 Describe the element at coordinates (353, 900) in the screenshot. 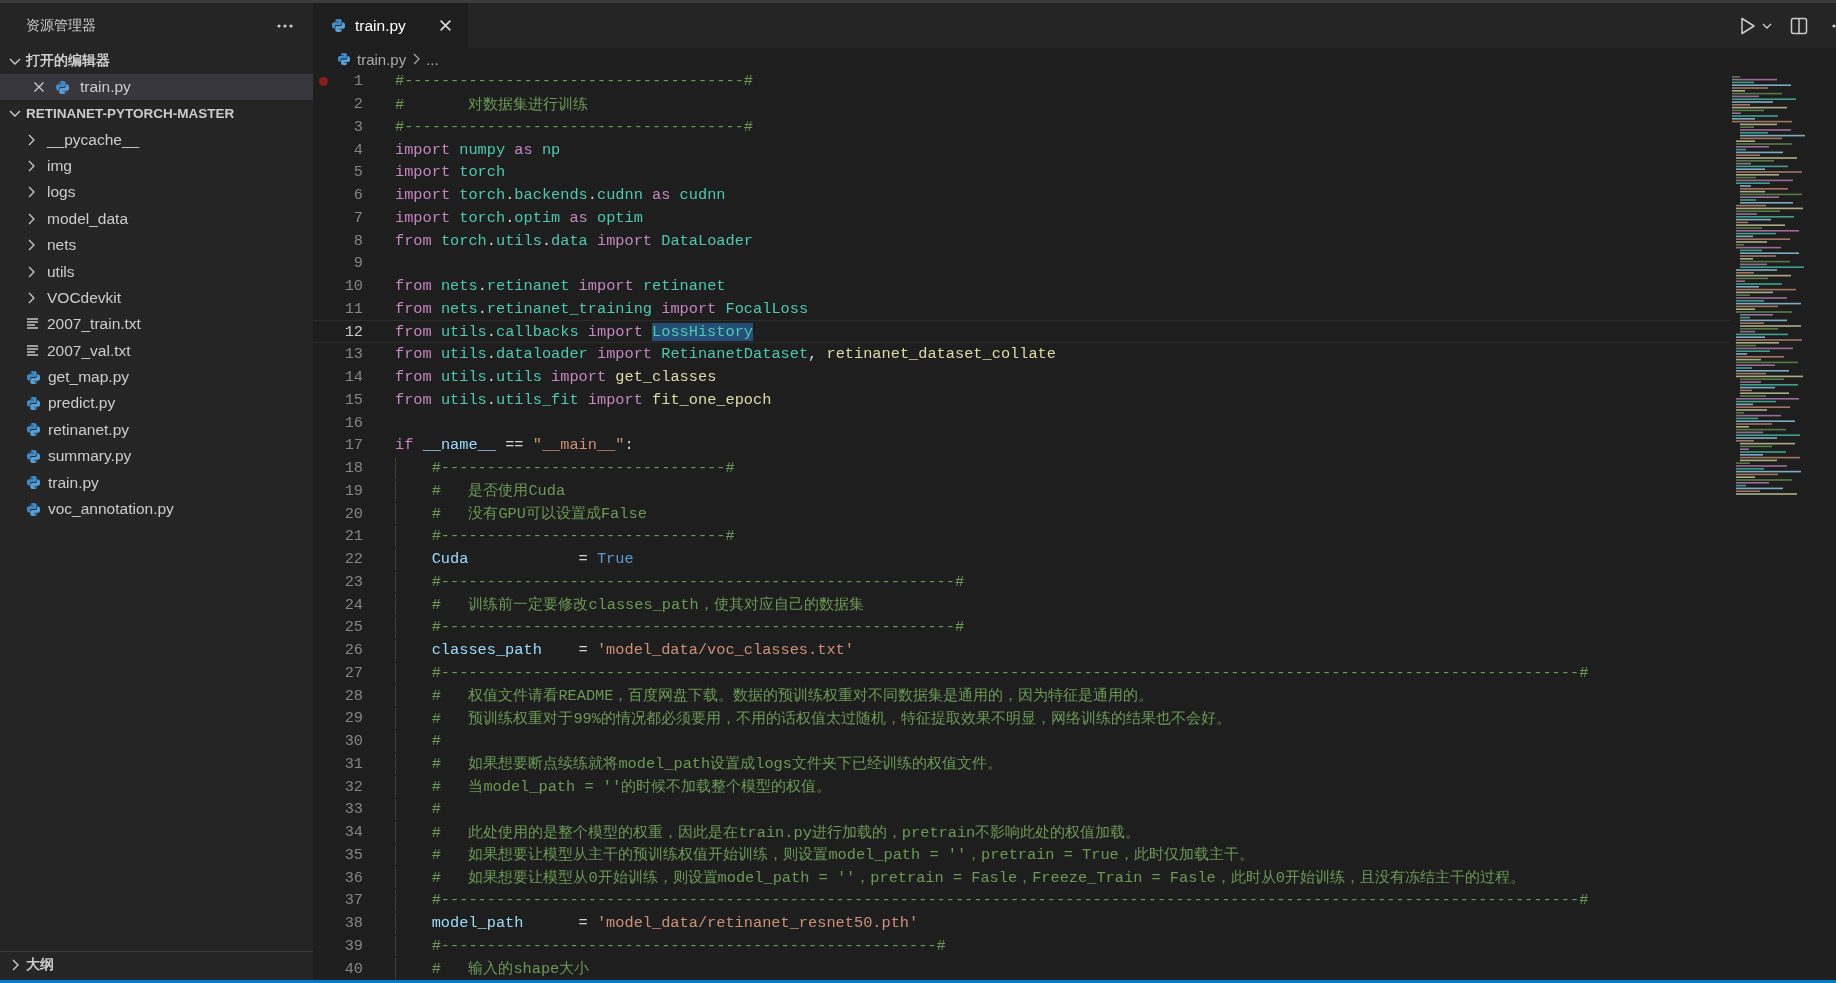

I see `line-number: 37` at that location.